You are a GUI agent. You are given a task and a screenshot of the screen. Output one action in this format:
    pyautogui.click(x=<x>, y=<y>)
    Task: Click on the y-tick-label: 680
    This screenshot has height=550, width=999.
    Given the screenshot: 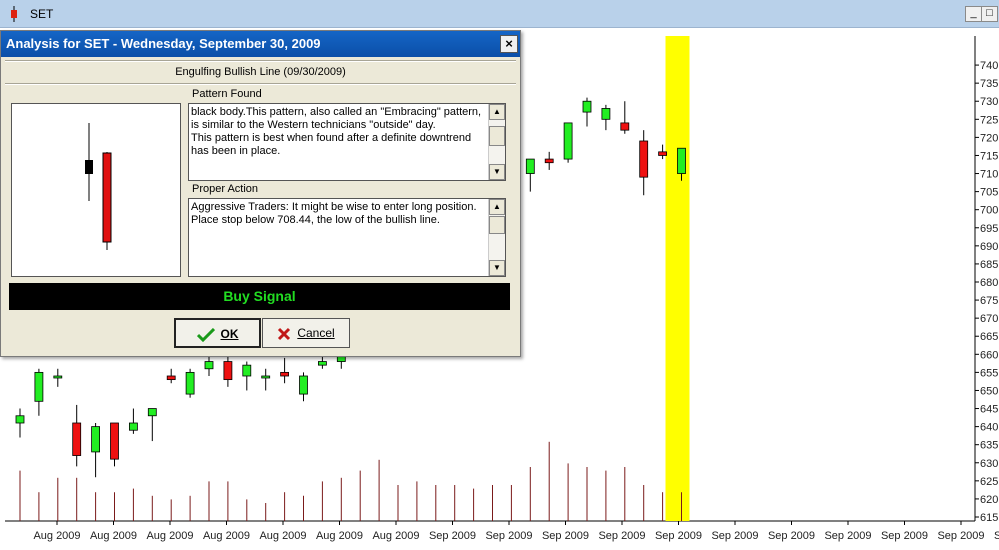 What is the action you would take?
    pyautogui.click(x=989, y=283)
    